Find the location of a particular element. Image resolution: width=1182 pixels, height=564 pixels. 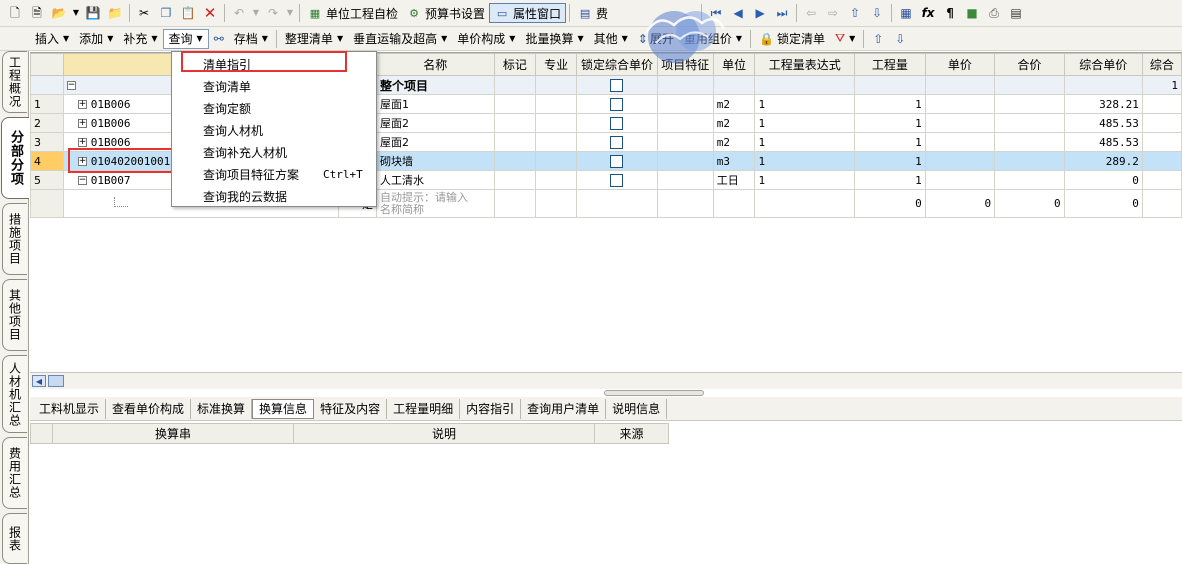

move-down-icon: ⇩ is located at coordinates (900, 39).